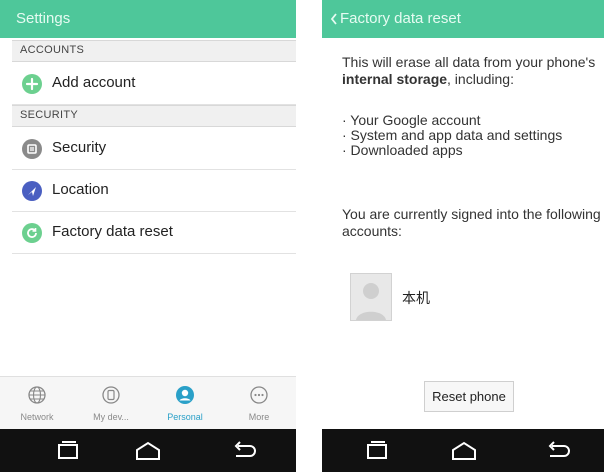 This screenshot has height=472, width=604. Describe the element at coordinates (395, 79) in the screenshot. I see `intro-bold-text: internal storage` at that location.